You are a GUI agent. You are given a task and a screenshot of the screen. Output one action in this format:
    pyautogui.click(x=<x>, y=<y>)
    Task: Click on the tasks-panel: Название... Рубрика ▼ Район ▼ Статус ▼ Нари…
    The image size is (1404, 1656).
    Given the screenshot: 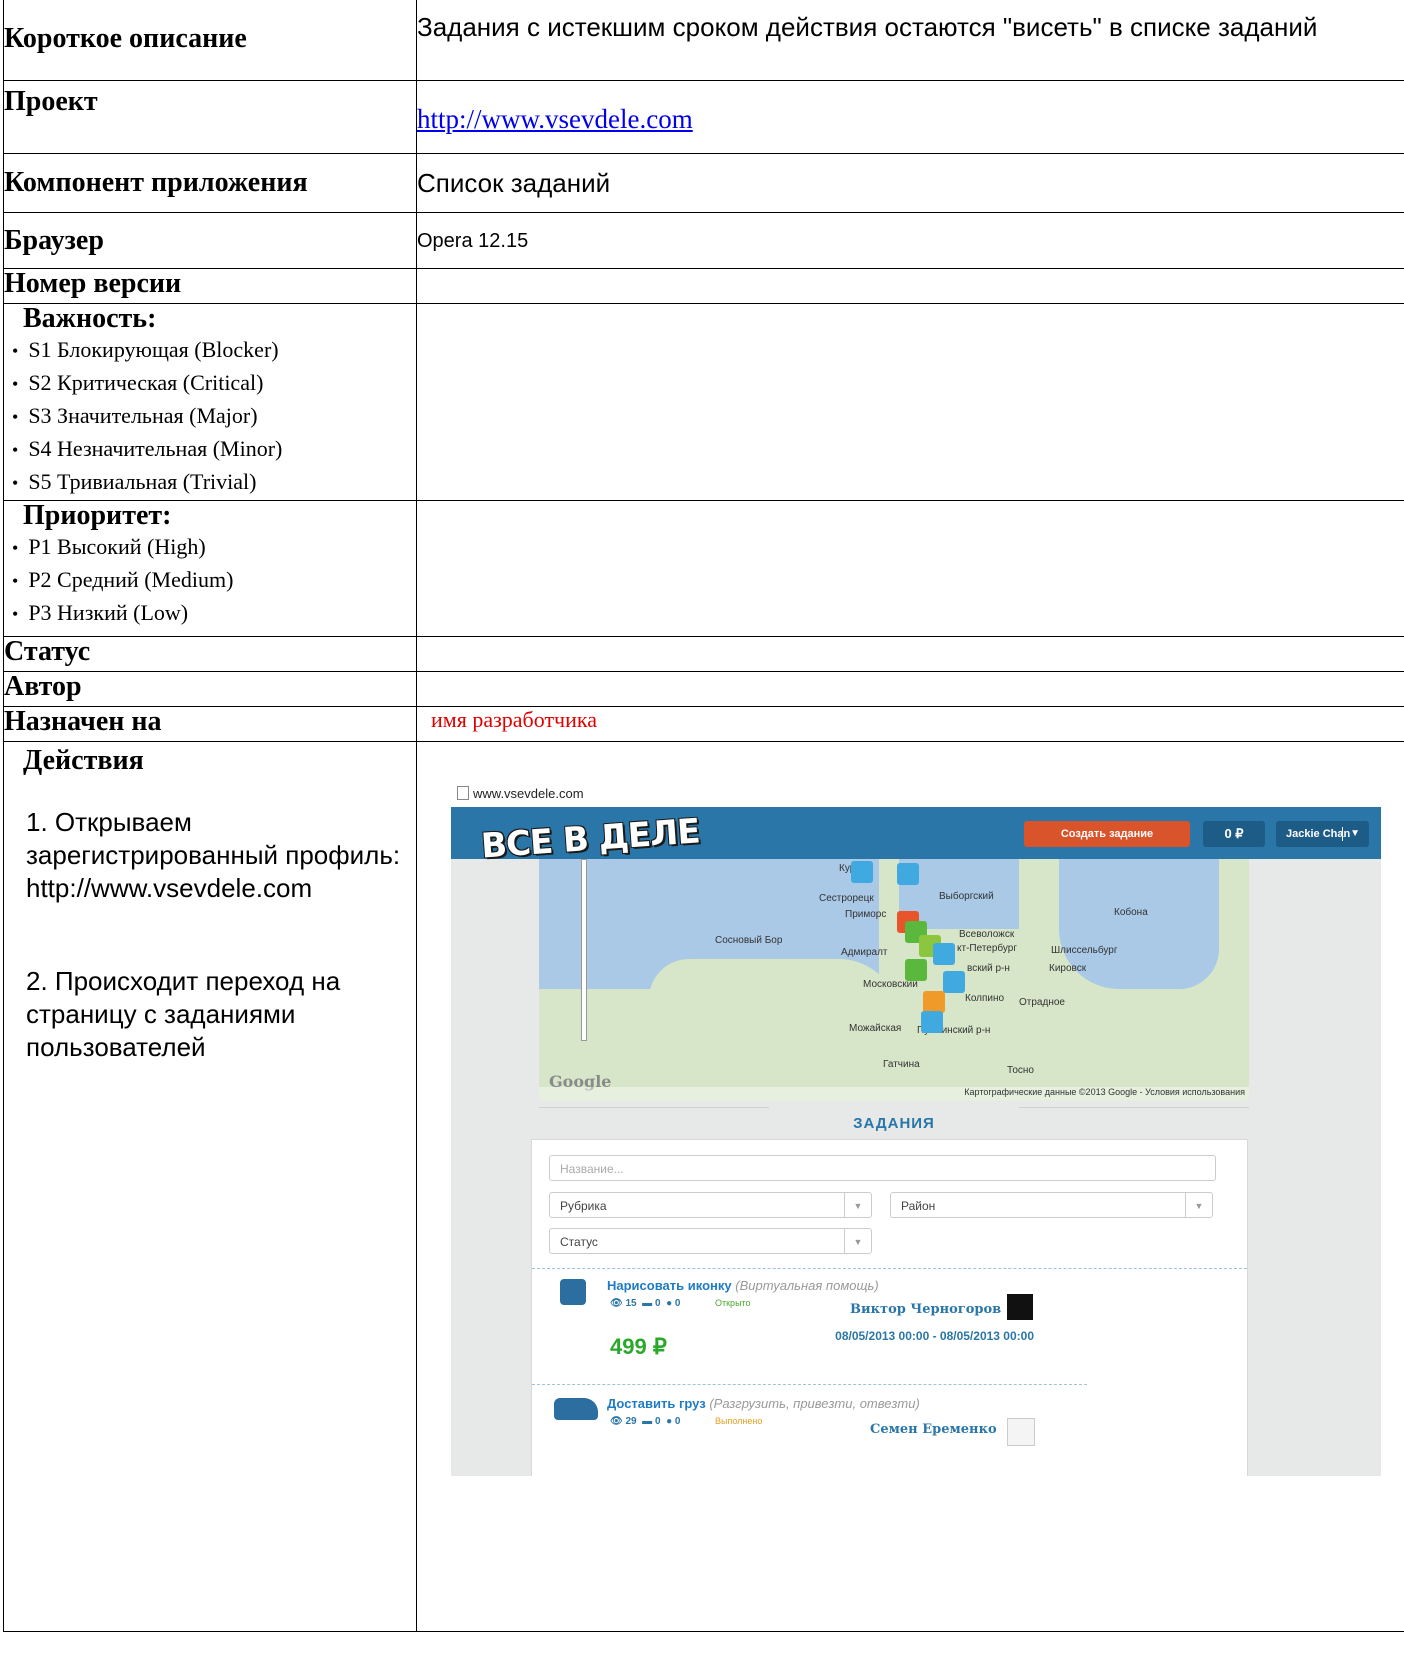 What is the action you would take?
    pyautogui.click(x=889, y=1307)
    